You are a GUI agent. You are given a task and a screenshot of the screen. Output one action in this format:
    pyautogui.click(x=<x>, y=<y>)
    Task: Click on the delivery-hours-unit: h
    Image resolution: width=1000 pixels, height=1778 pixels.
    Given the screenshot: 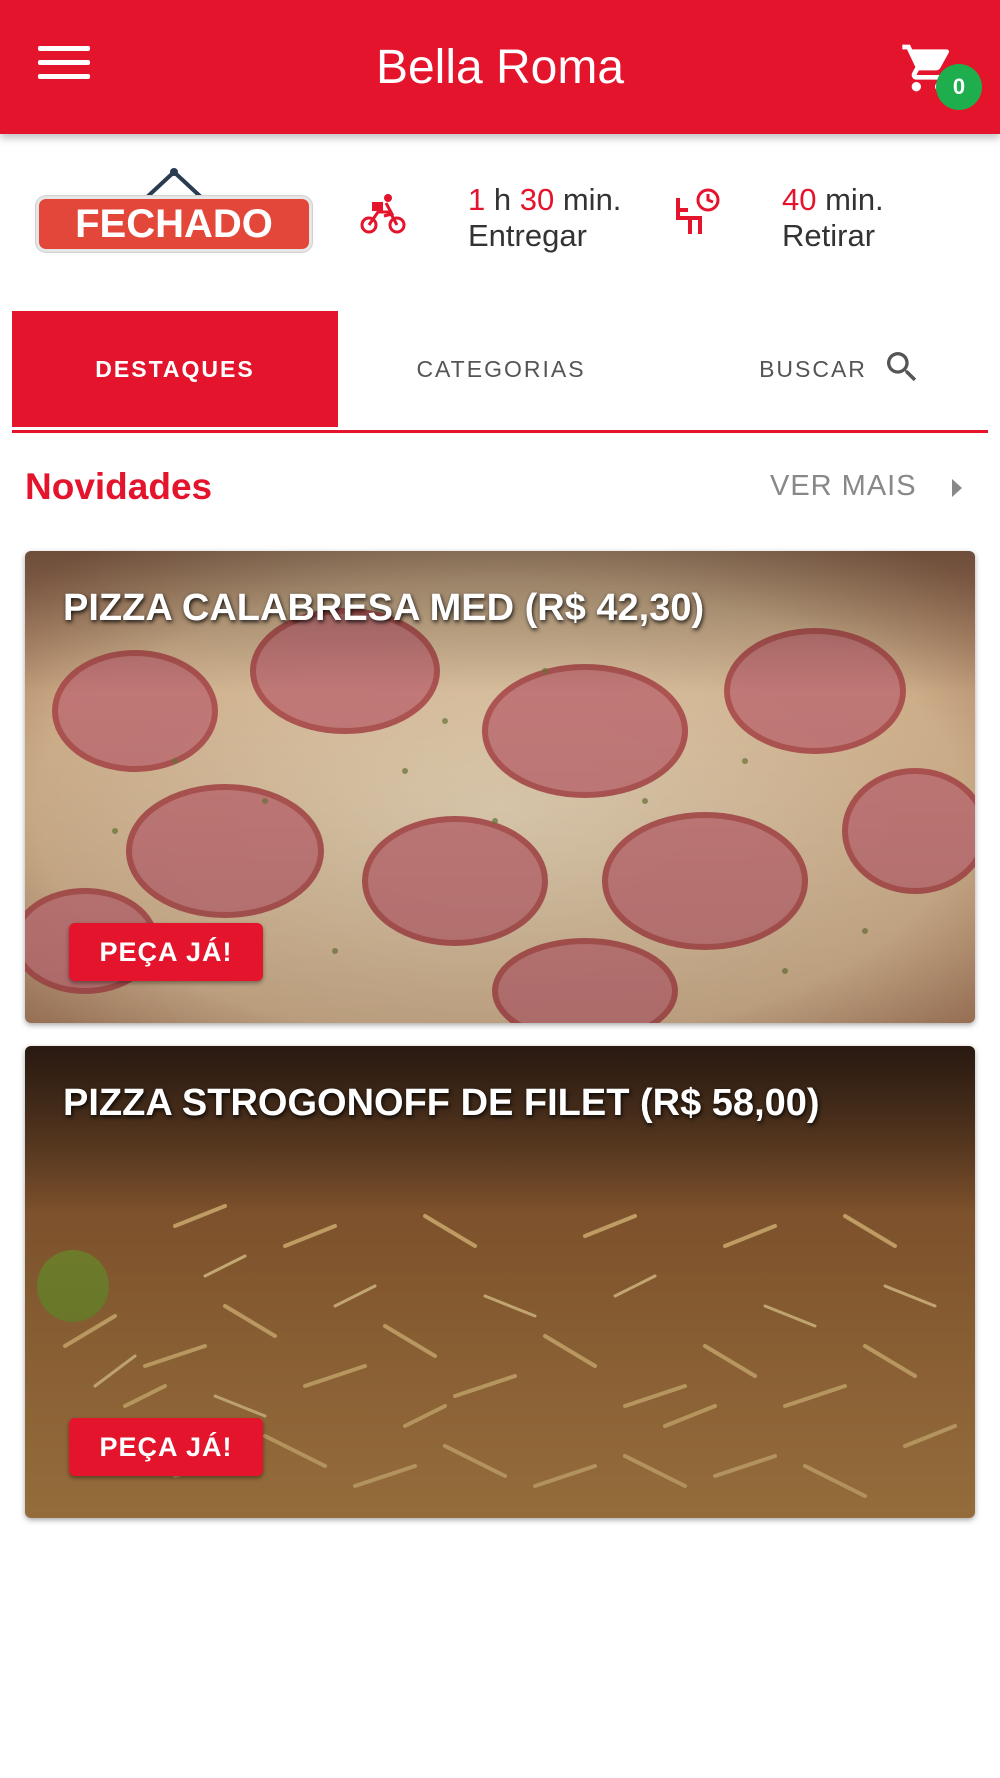 What is the action you would take?
    pyautogui.click(x=502, y=199)
    